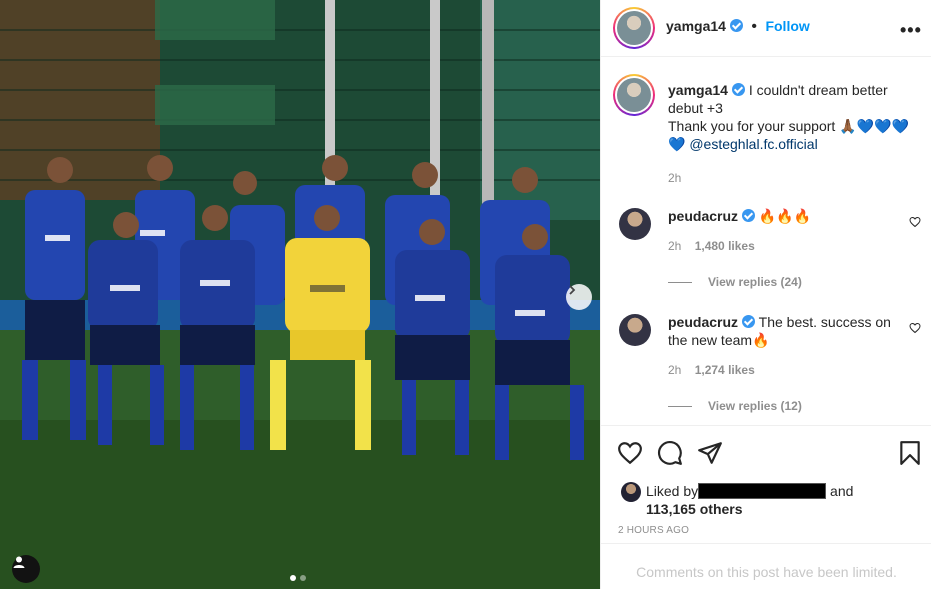 The height and width of the screenshot is (589, 931). I want to click on liked-and-label: and, so click(842, 491).